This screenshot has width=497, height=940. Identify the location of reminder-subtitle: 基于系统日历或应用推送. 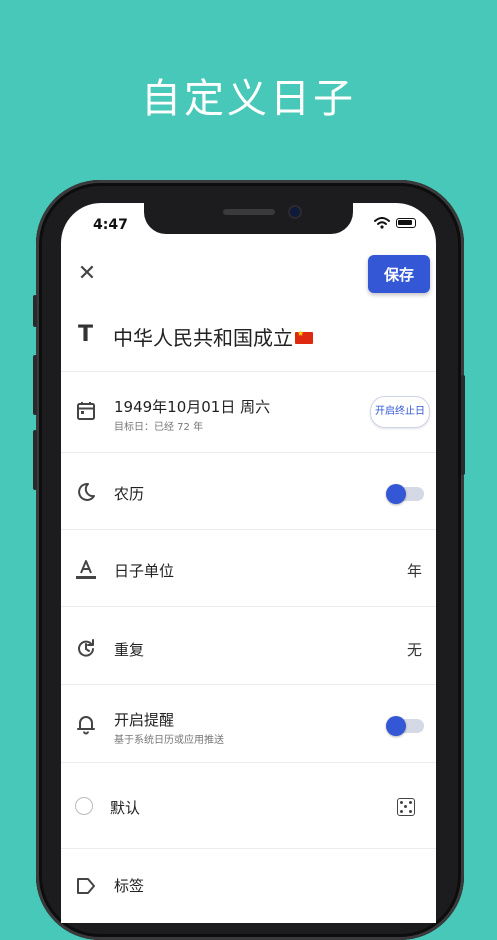
(169, 740).